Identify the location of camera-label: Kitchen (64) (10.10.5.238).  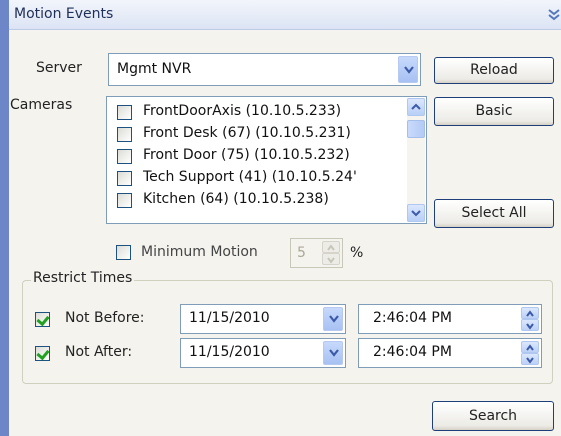
(236, 199).